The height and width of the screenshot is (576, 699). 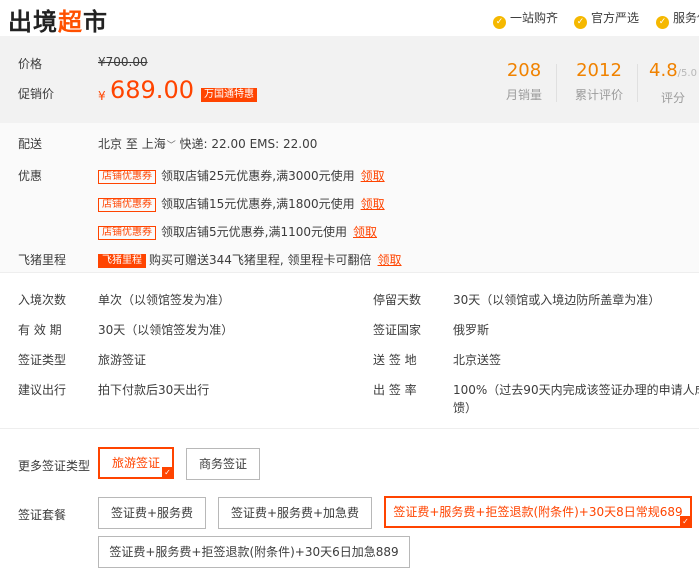 I want to click on coupon-row: 店铺优惠券 领取店铺5元优惠券,满1100元使用 领取, so click(x=237, y=231).